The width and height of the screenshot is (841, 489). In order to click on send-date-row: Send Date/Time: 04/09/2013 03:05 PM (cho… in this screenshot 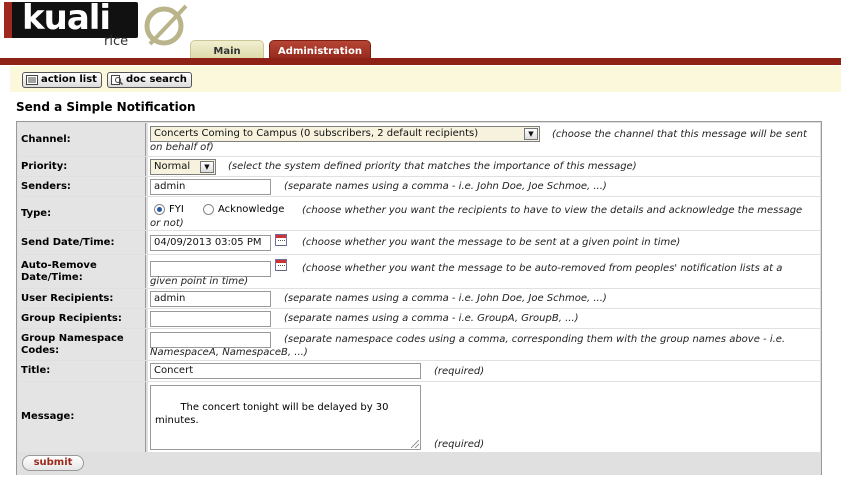, I will do `click(419, 242)`.